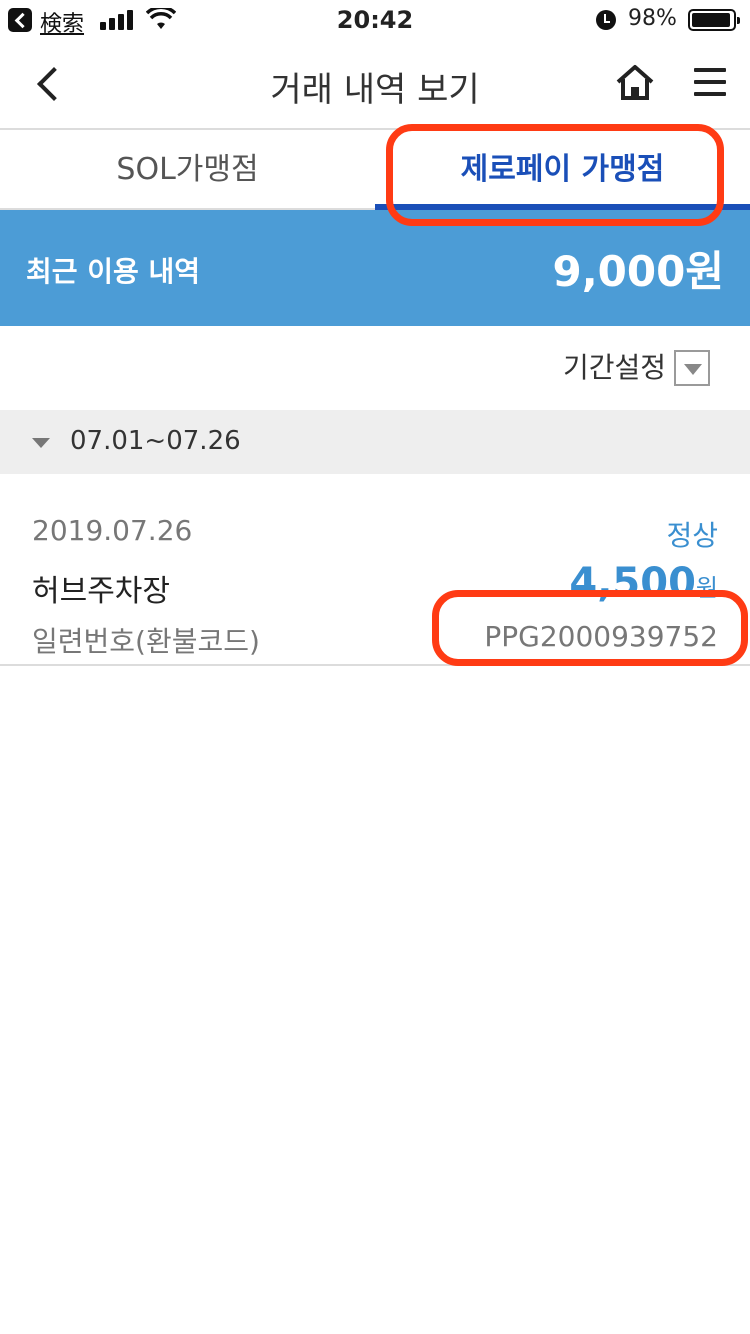 This screenshot has height=1334, width=750. I want to click on battery-icon, so click(714, 20).